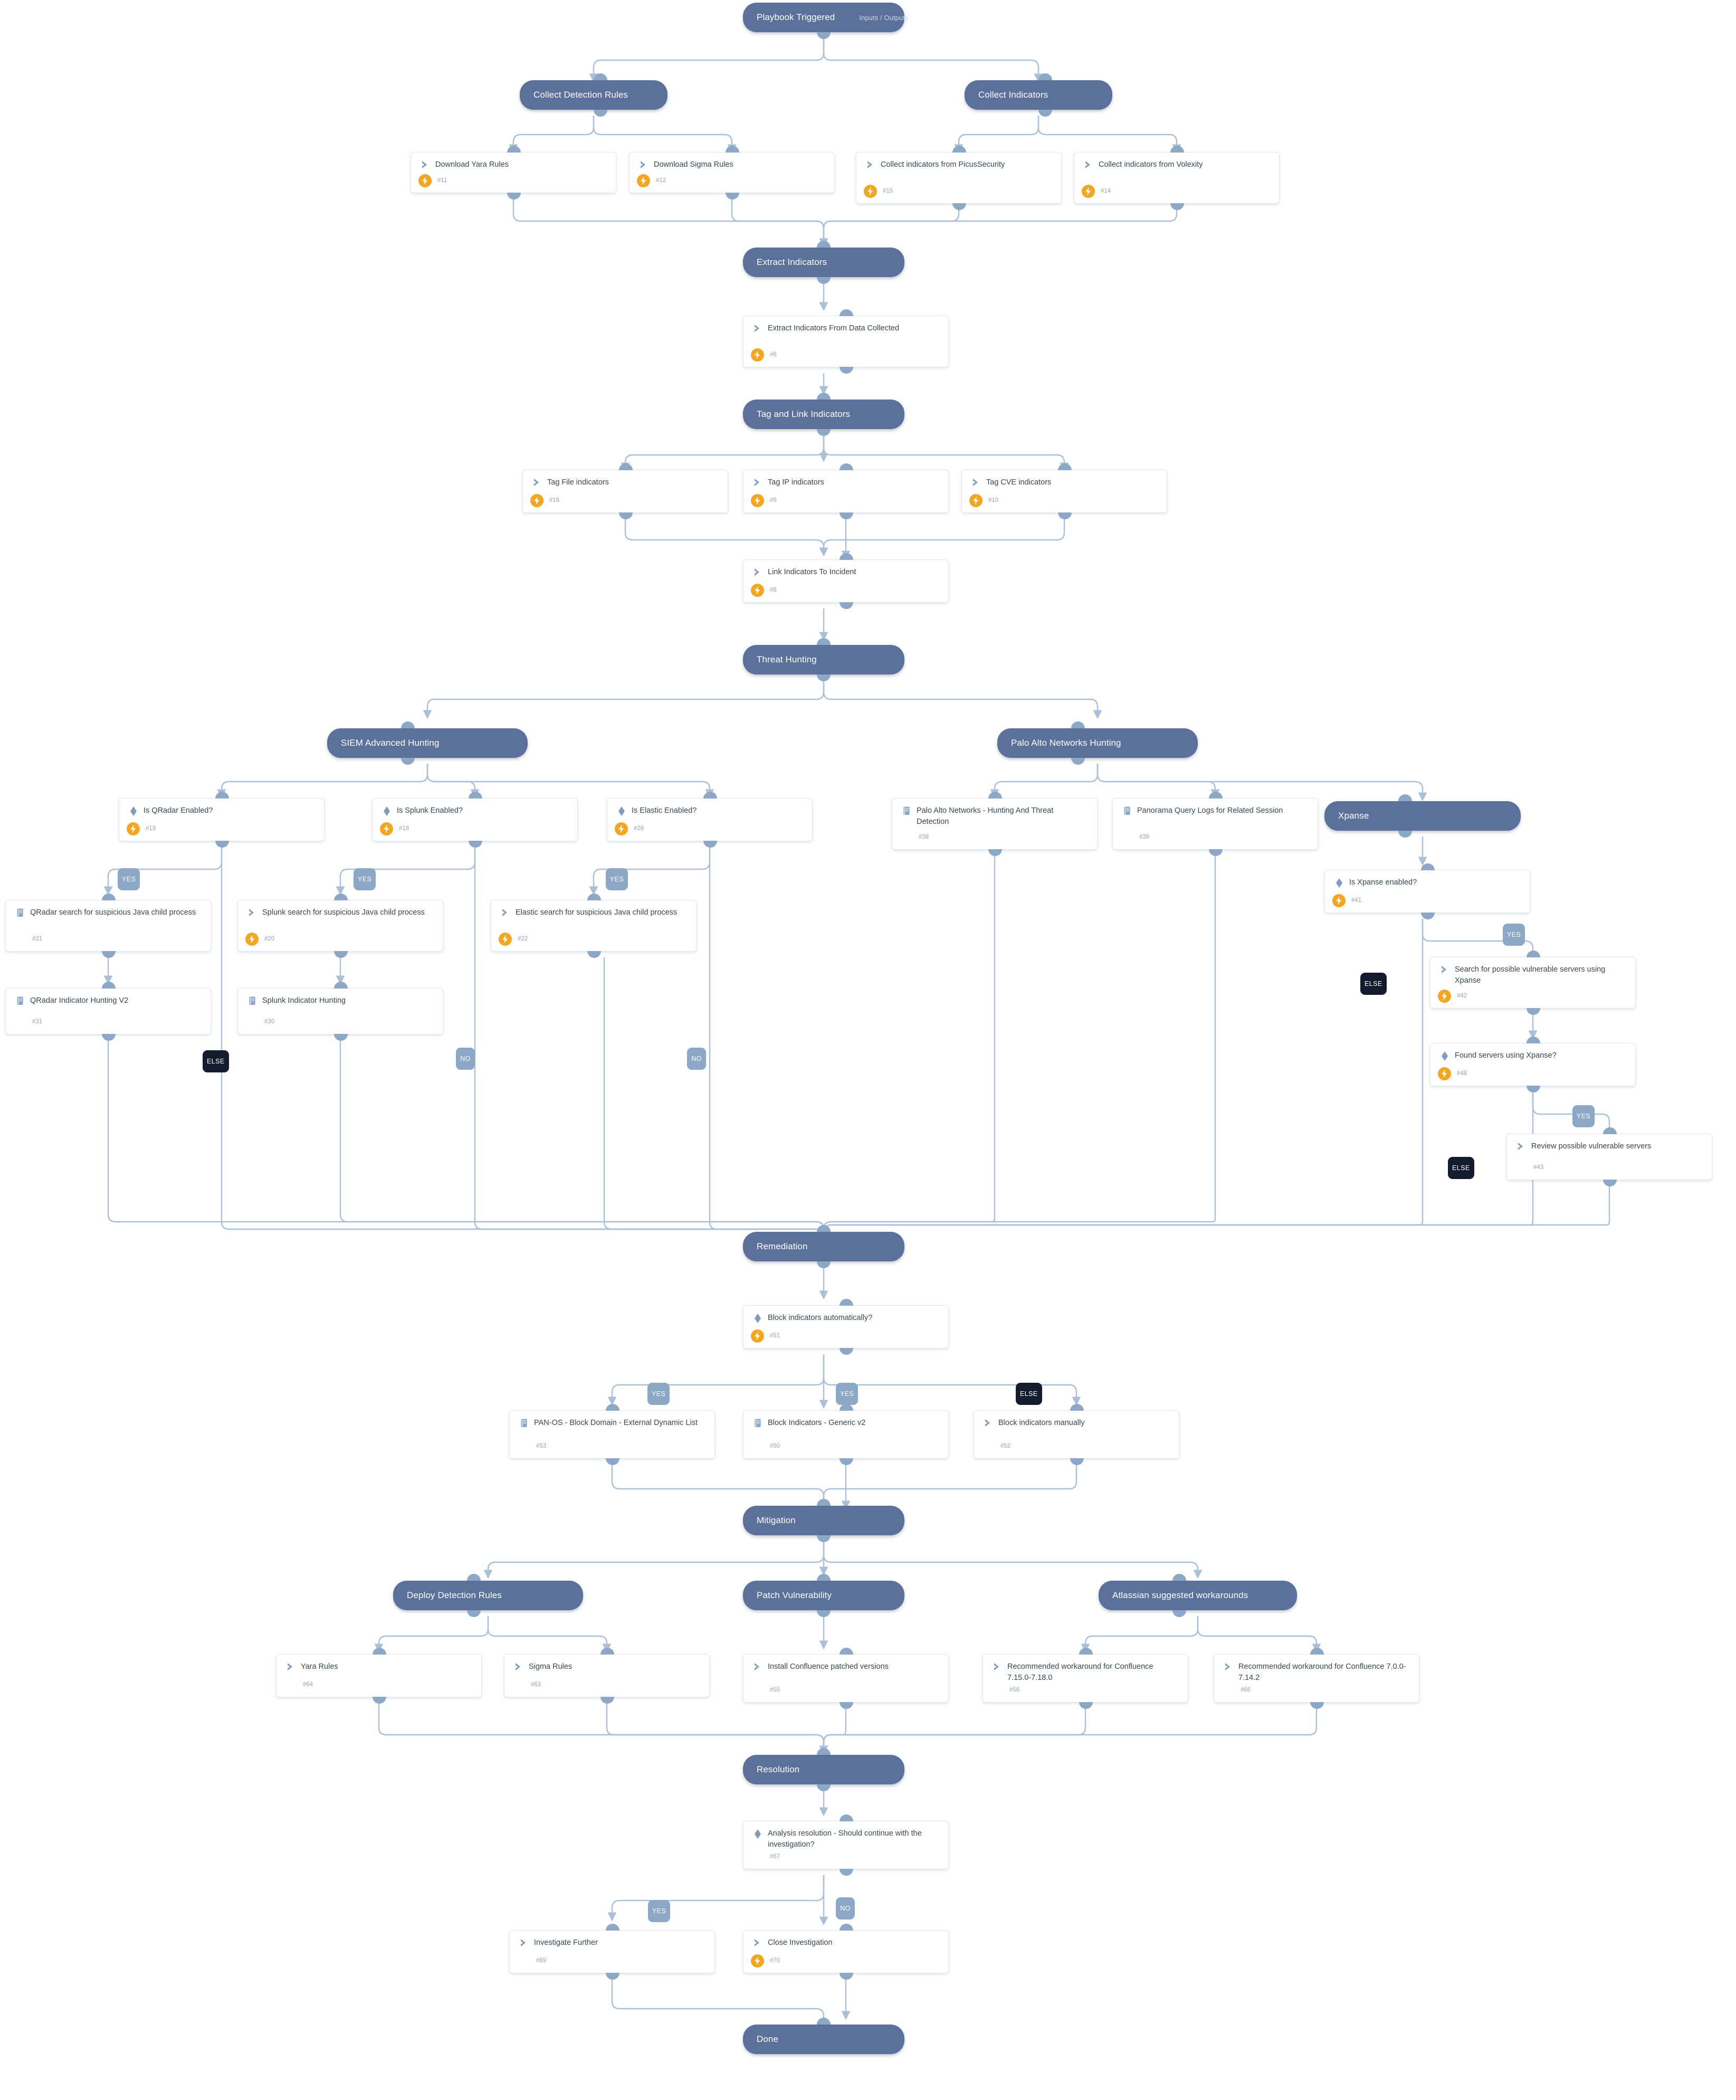  What do you see at coordinates (823, 659) in the screenshot?
I see `section-pill-threat: Threat Hunting` at bounding box center [823, 659].